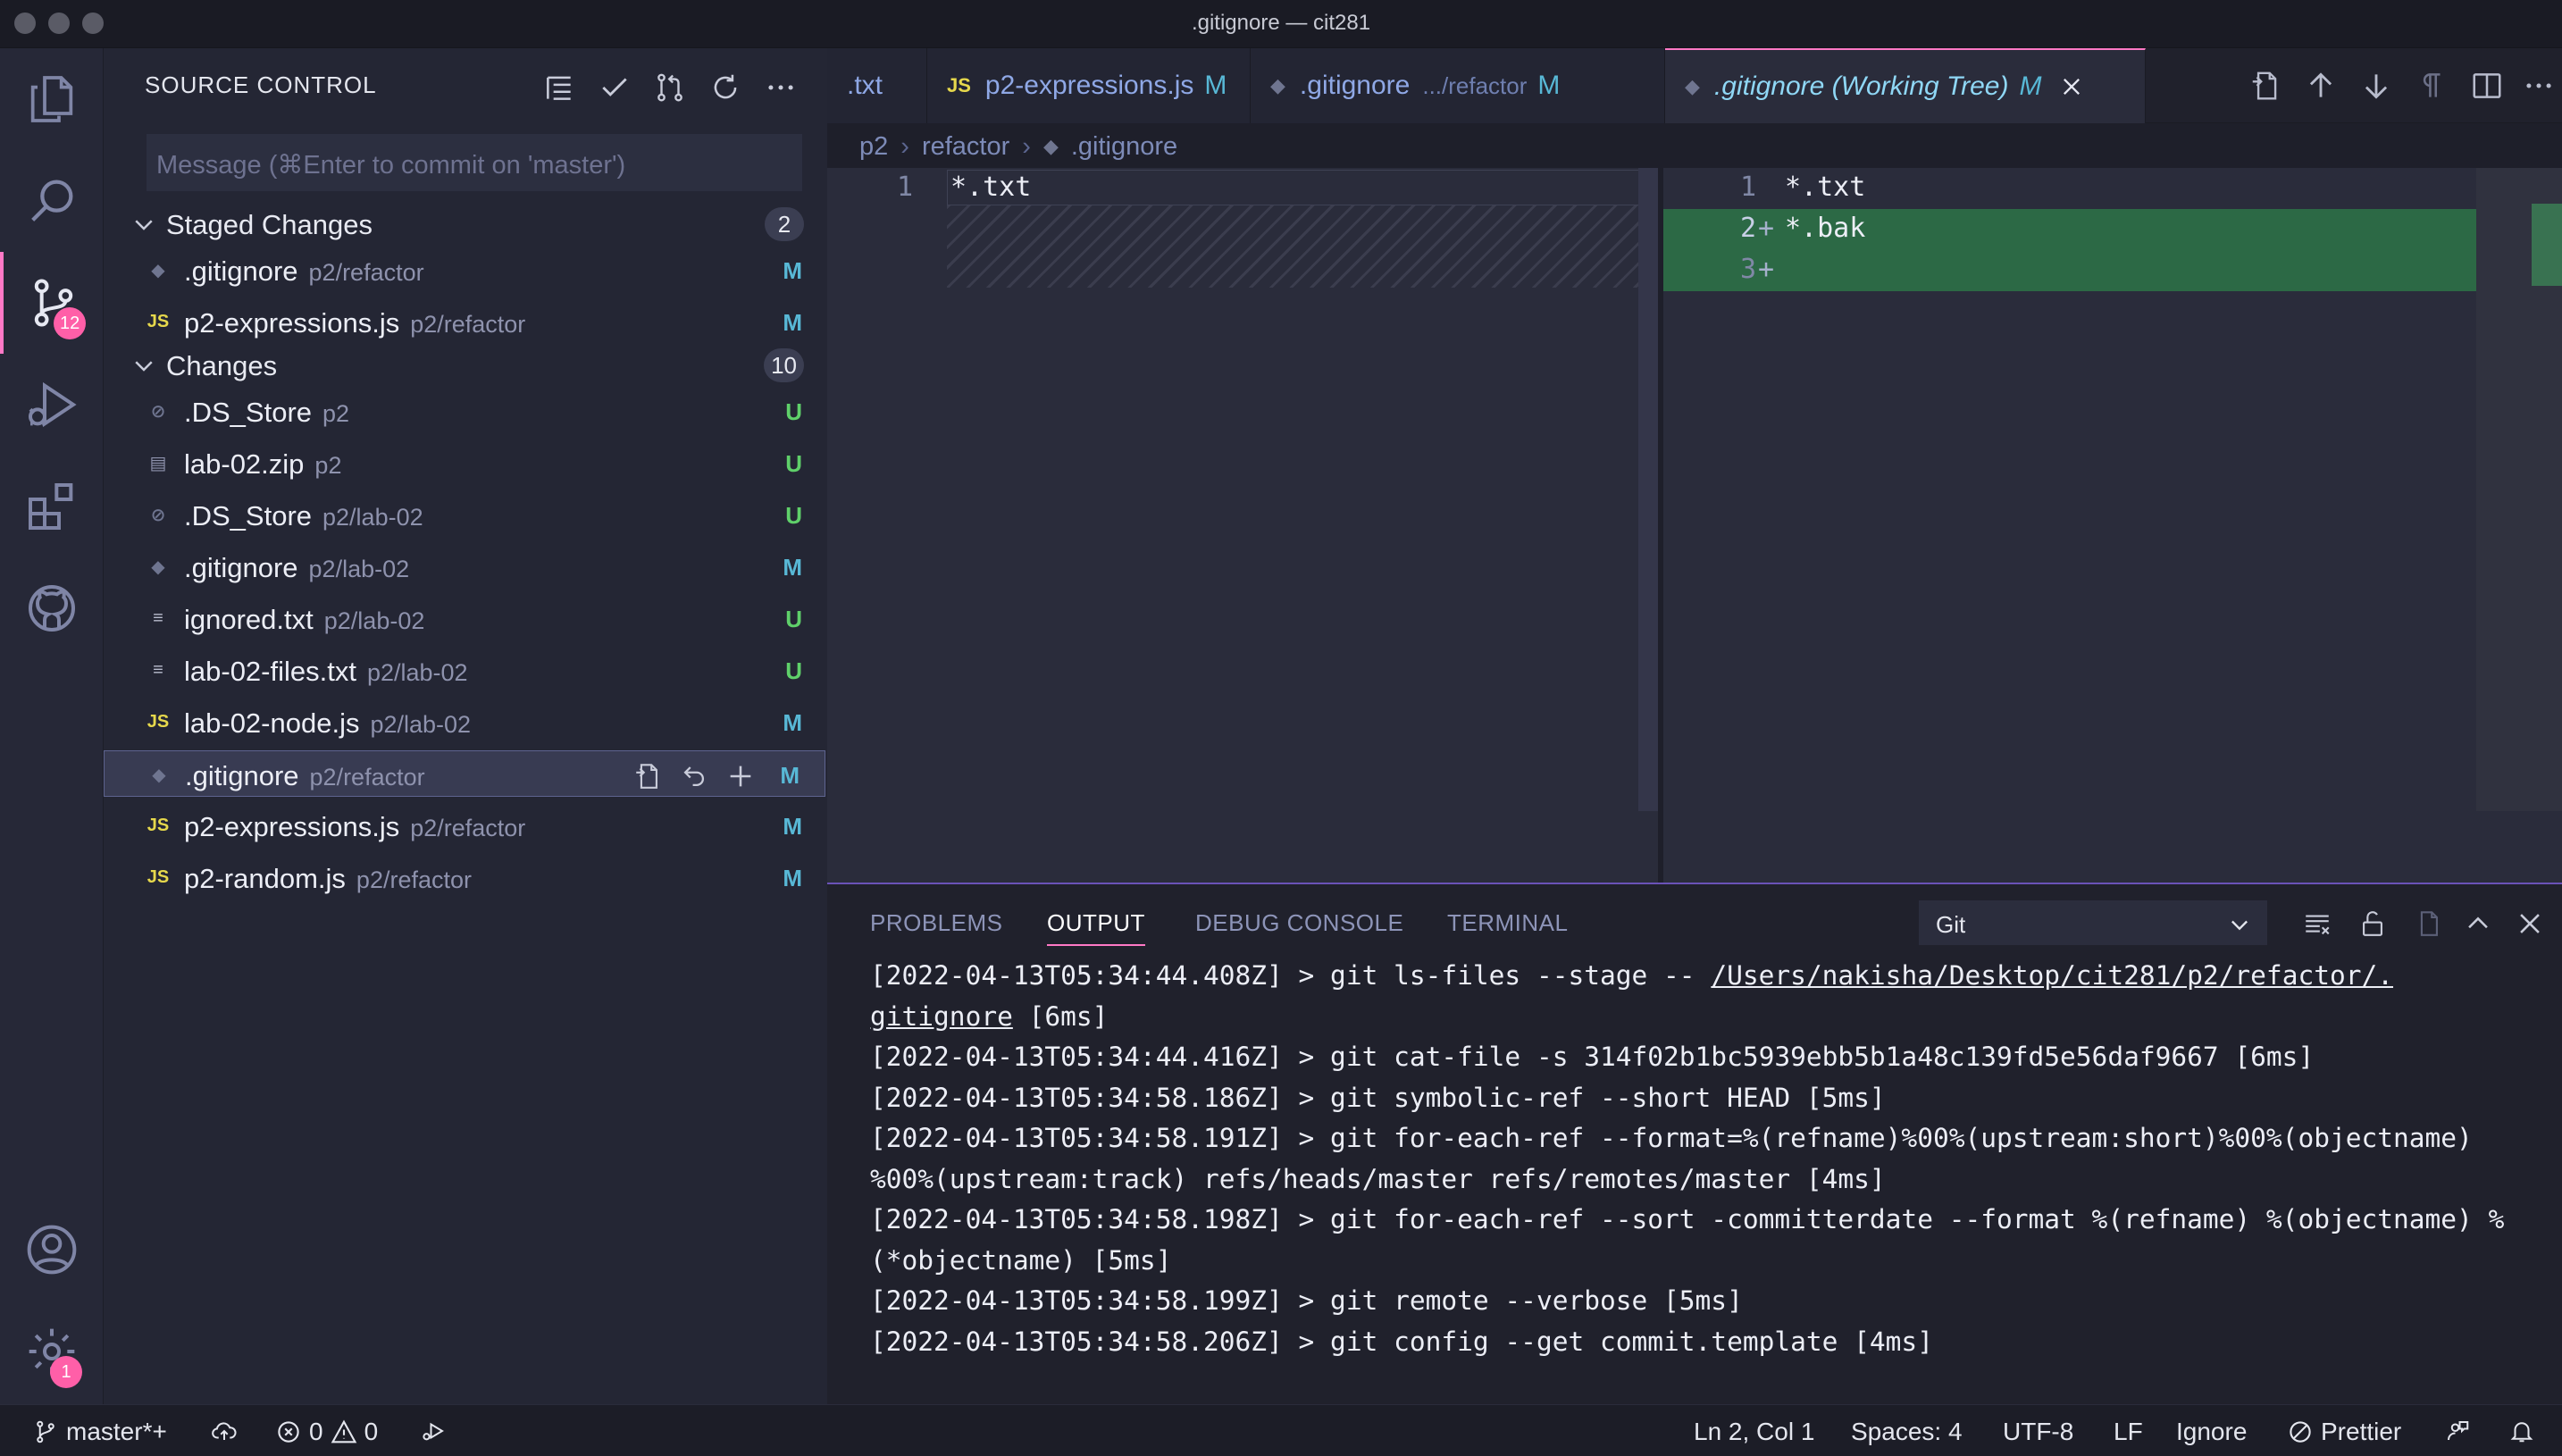 The height and width of the screenshot is (1456, 2562). Describe the element at coordinates (2372, 923) in the screenshot. I see `lock-scroll-button` at that location.